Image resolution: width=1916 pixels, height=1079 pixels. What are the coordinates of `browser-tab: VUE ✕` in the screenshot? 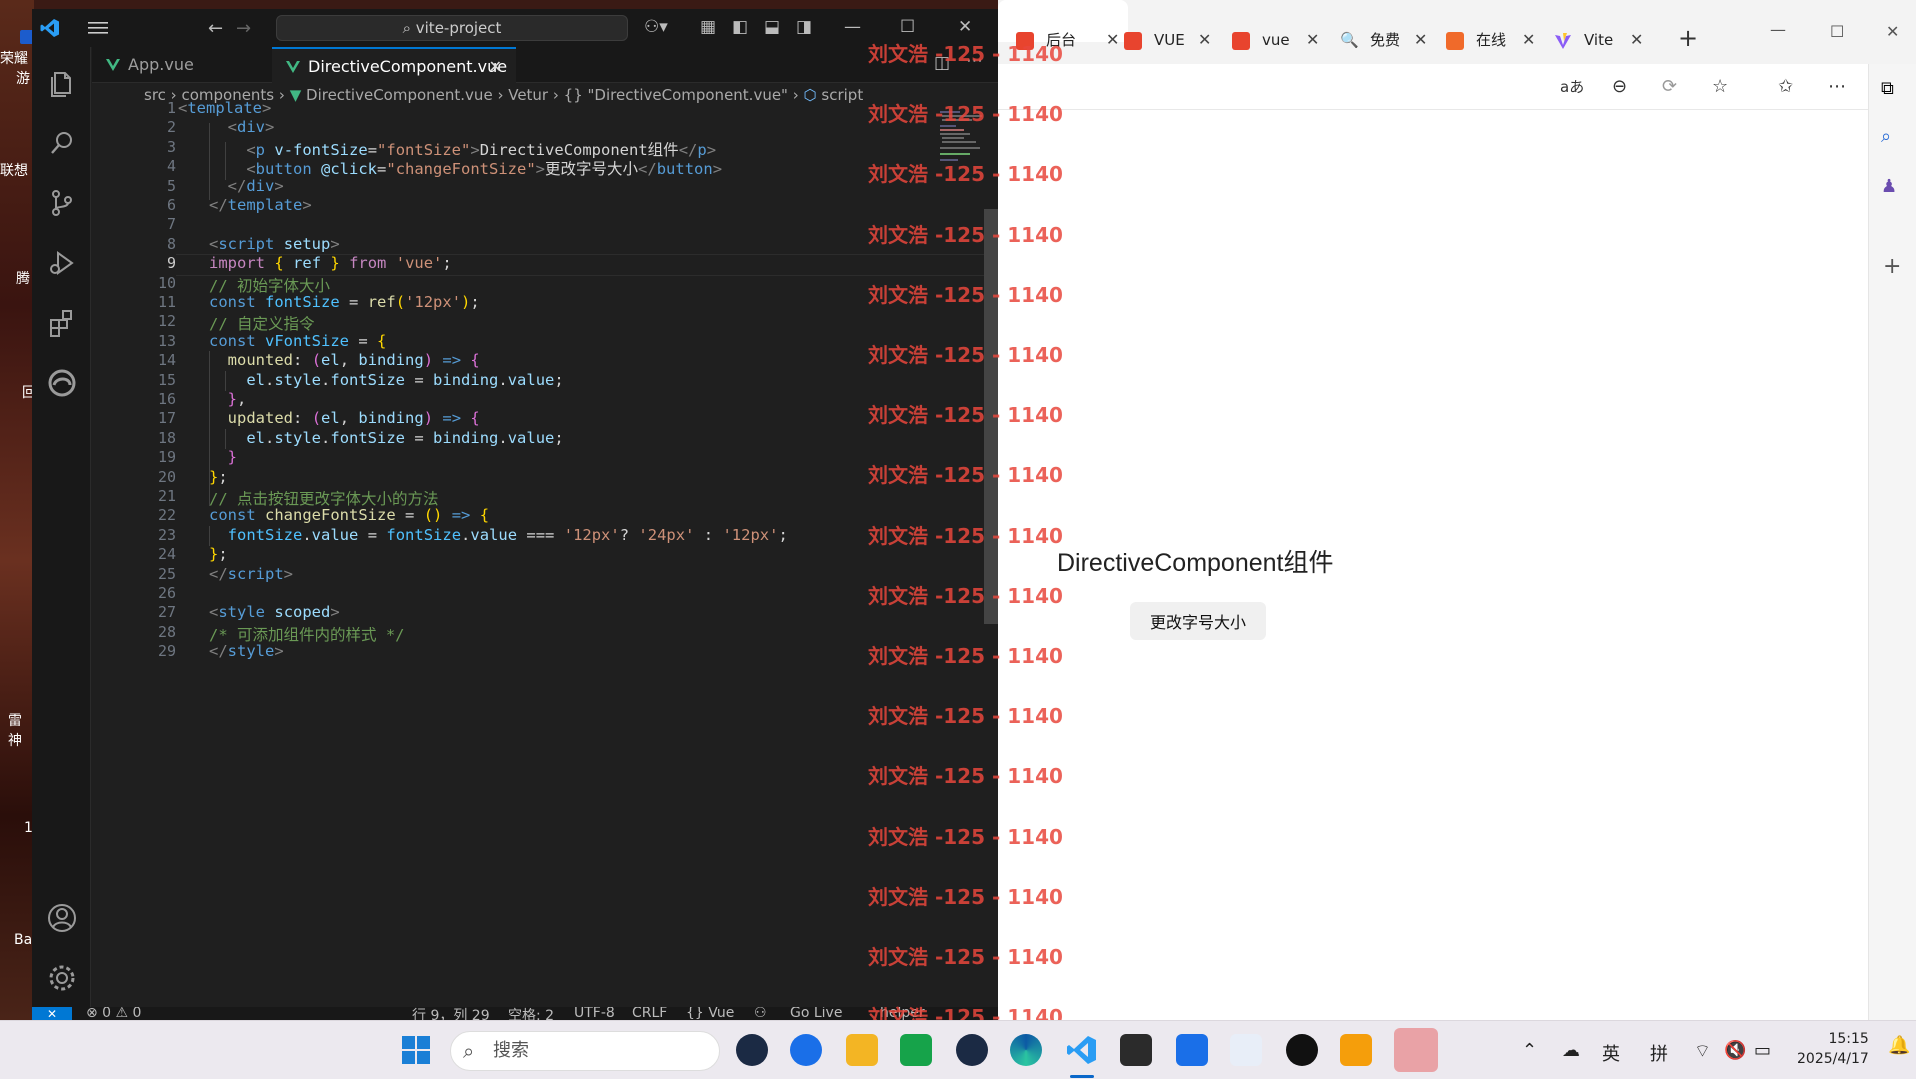 It's located at (1179, 40).